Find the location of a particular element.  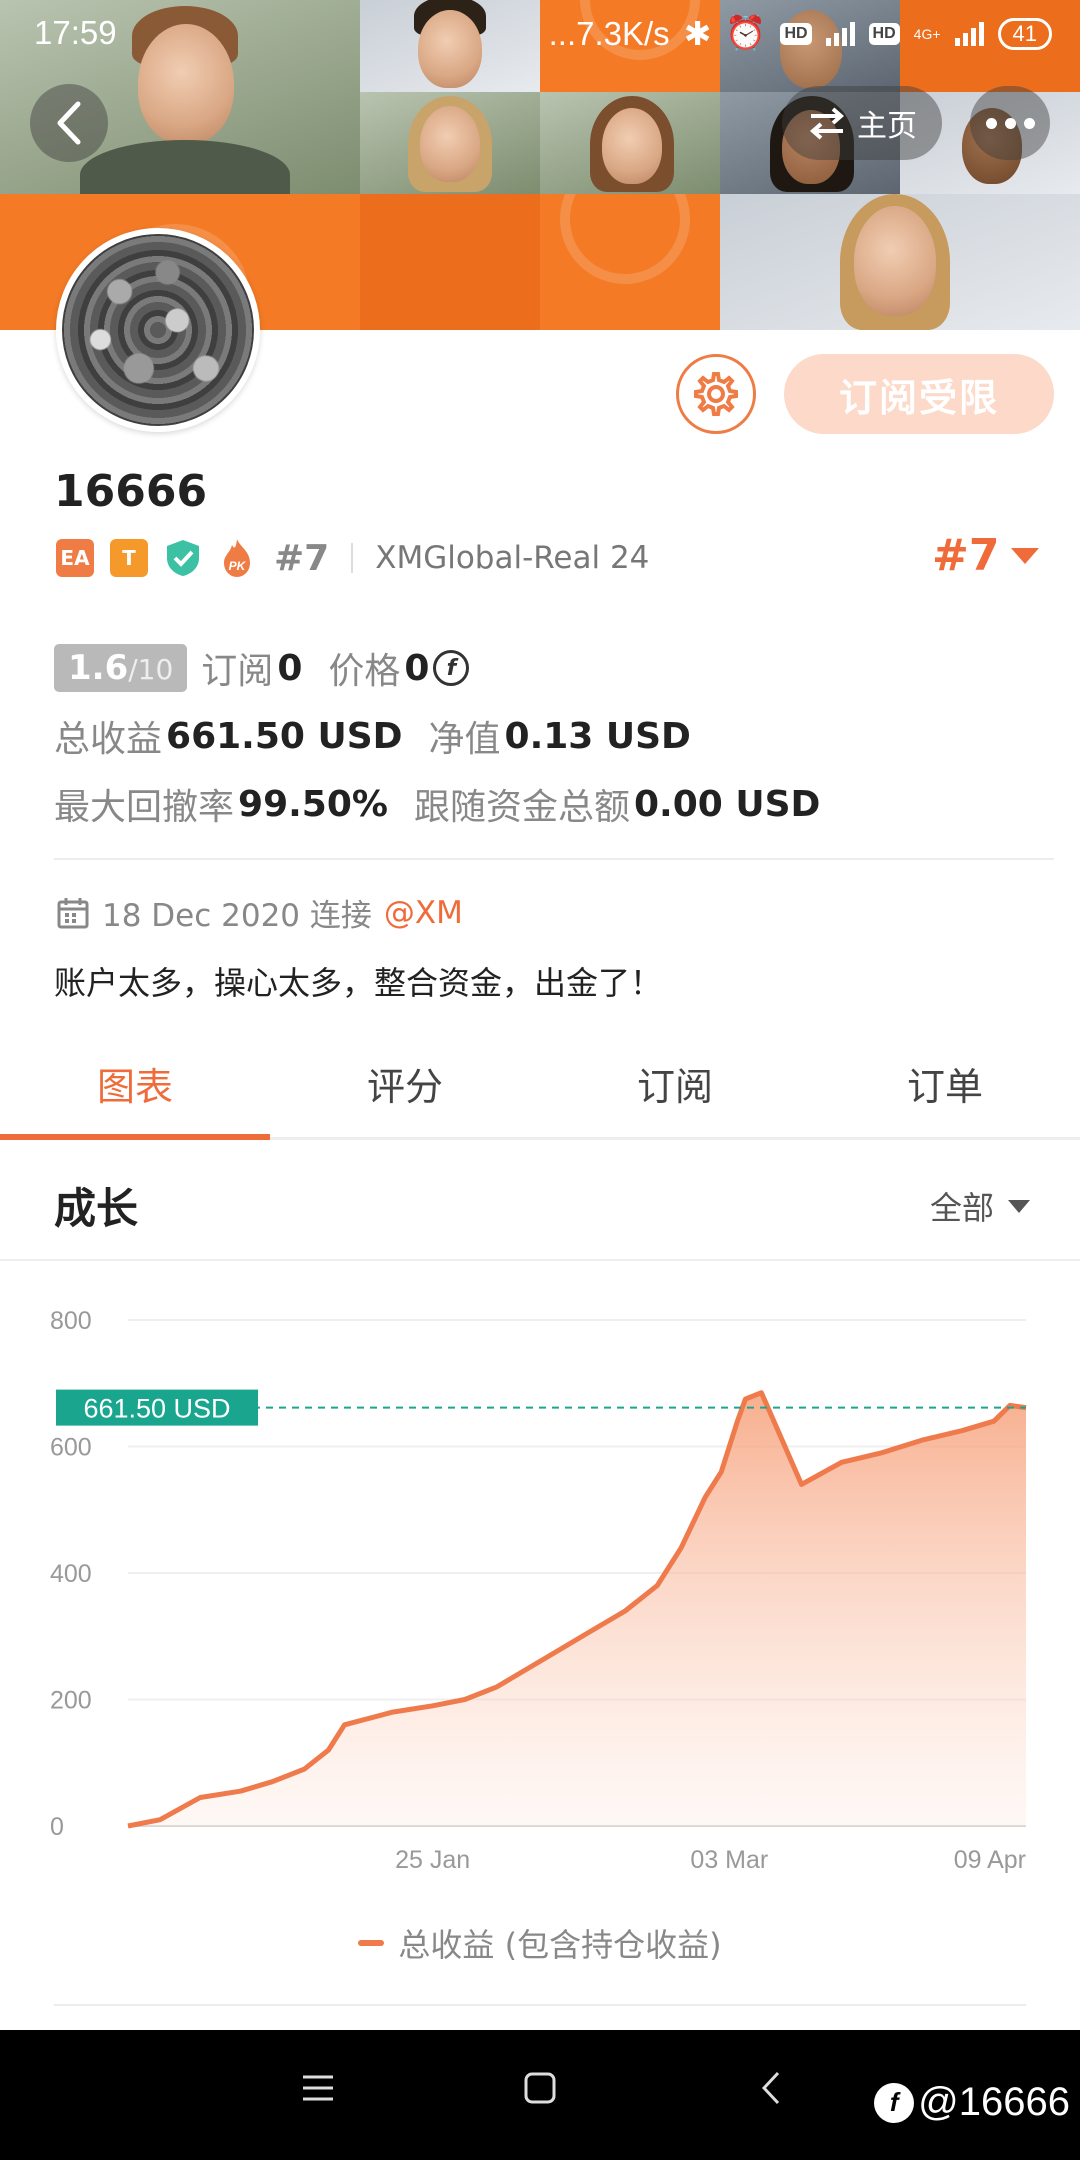

chart-section-title: 成长 is located at coordinates (96, 1208).